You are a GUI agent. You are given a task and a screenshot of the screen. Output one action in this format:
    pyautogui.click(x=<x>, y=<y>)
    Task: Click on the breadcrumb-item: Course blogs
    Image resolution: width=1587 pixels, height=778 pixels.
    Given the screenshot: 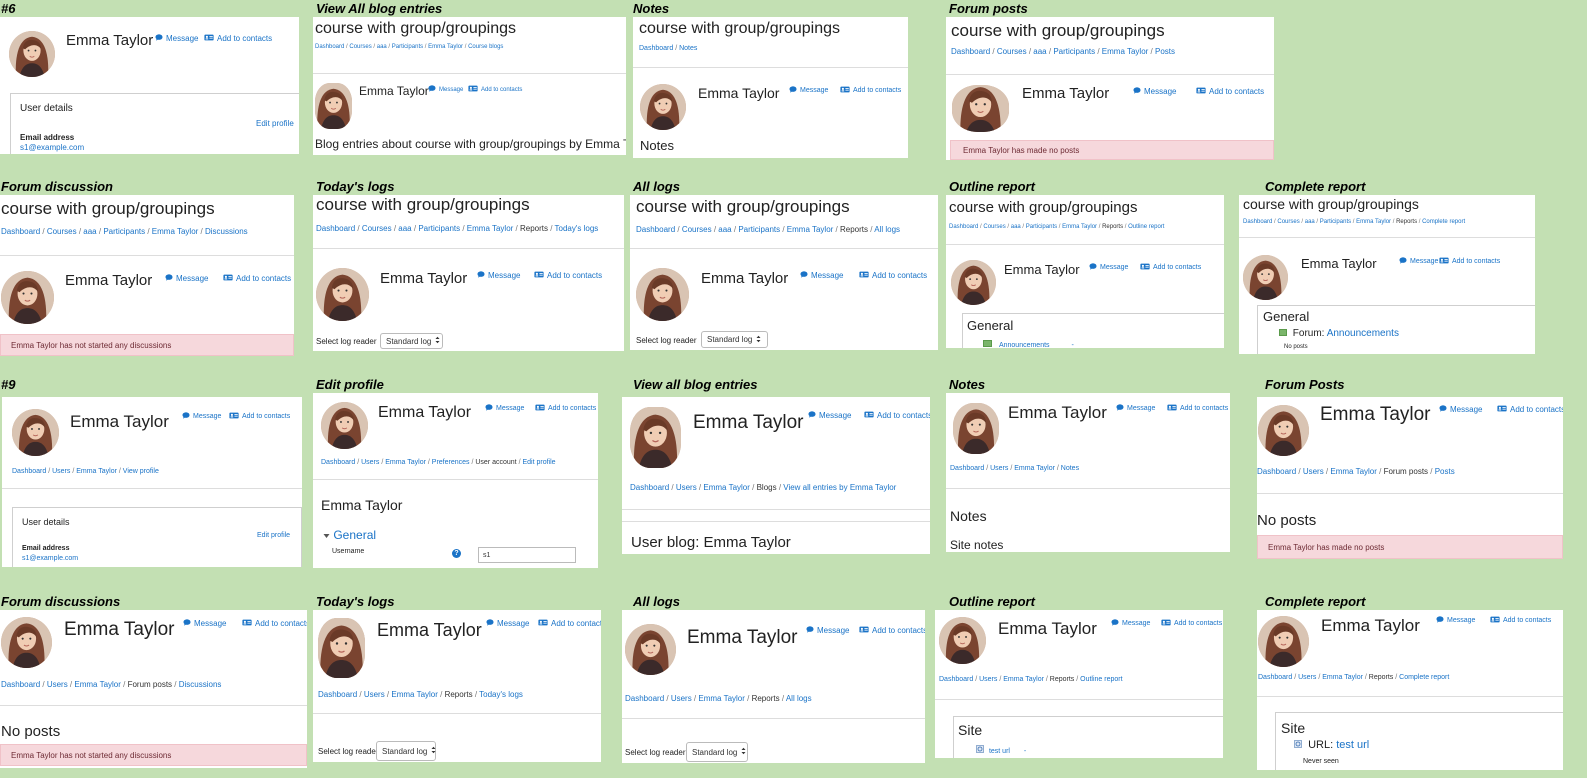 What is the action you would take?
    pyautogui.click(x=485, y=47)
    